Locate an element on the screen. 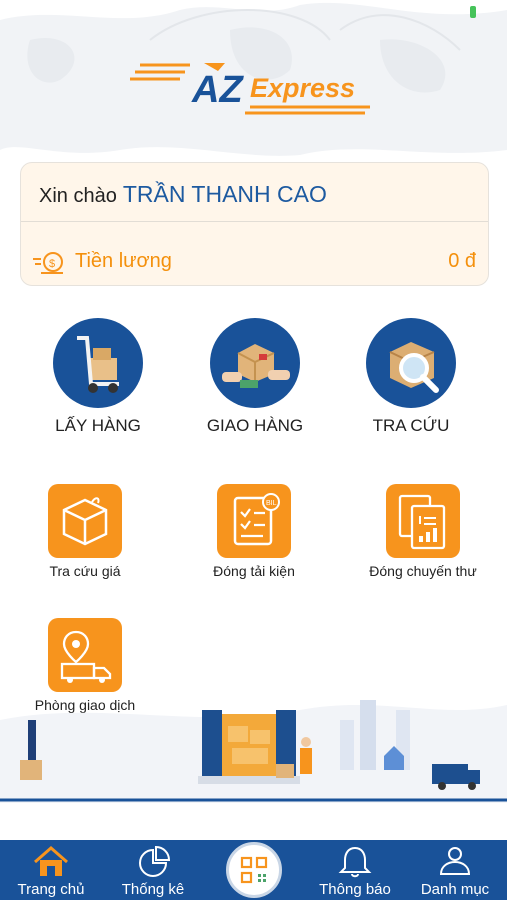 The image size is (507, 900). nav-home: Trang chủ is located at coordinates (51, 870).